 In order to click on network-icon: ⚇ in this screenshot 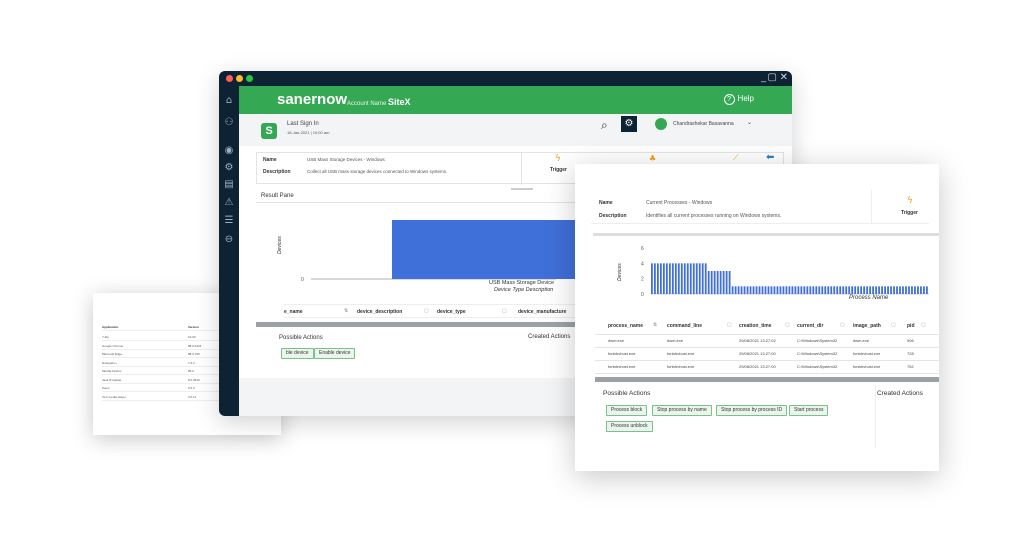, I will do `click(229, 123)`.